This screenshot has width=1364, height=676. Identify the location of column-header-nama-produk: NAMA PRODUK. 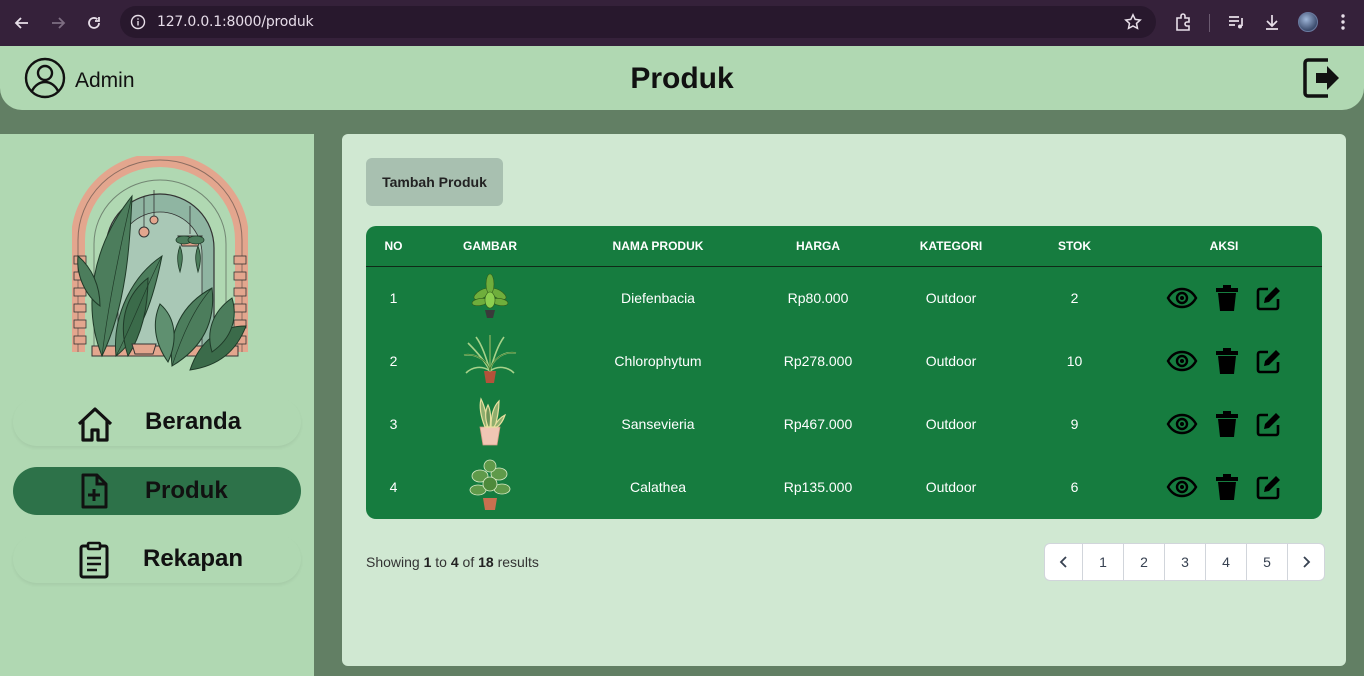
(658, 246).